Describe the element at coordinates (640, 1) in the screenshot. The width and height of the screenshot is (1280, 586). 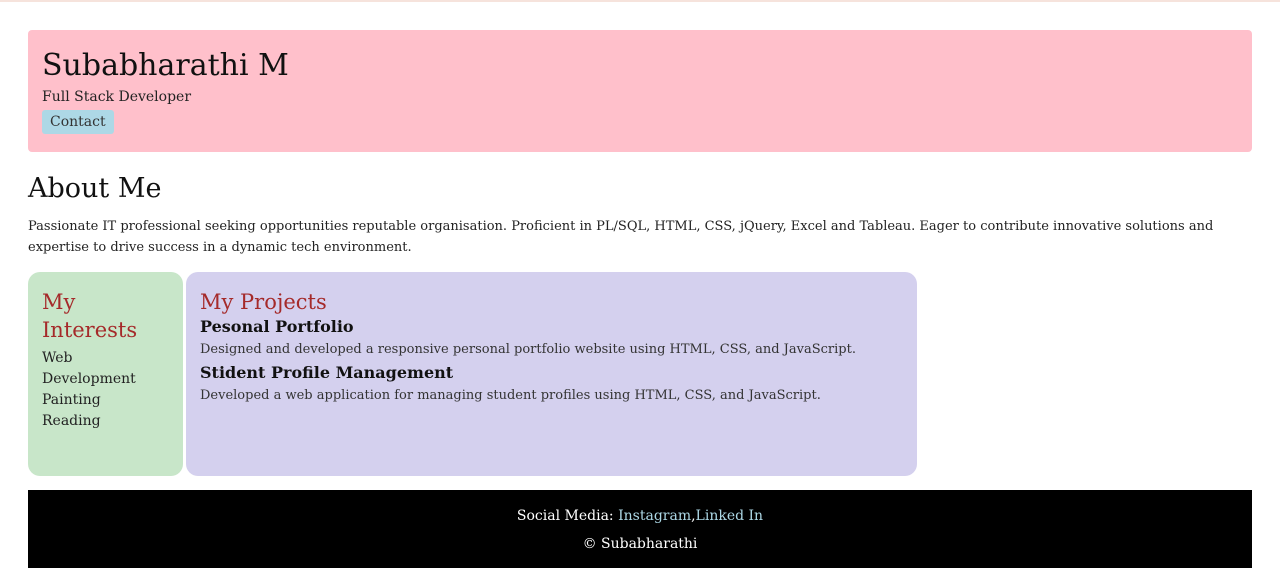
I see `top-border` at that location.